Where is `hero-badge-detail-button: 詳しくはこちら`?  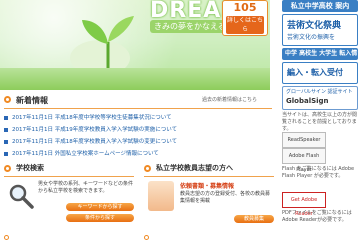
hero-badge-detail-button: 詳しくはこちら is located at coordinates (245, 25).